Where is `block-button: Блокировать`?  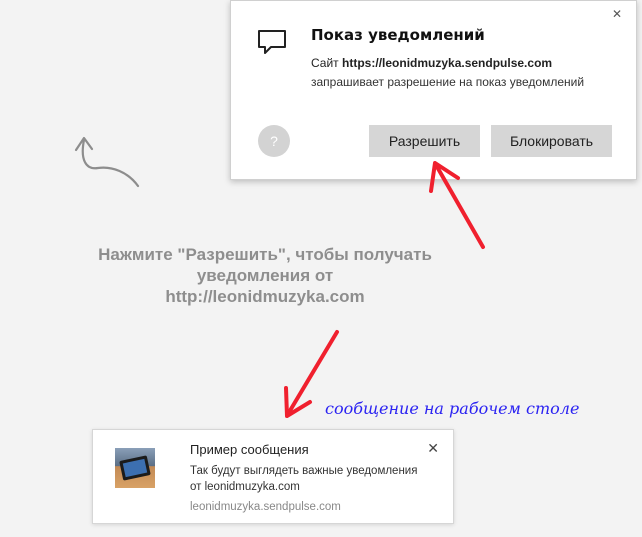
block-button: Блокировать is located at coordinates (551, 141).